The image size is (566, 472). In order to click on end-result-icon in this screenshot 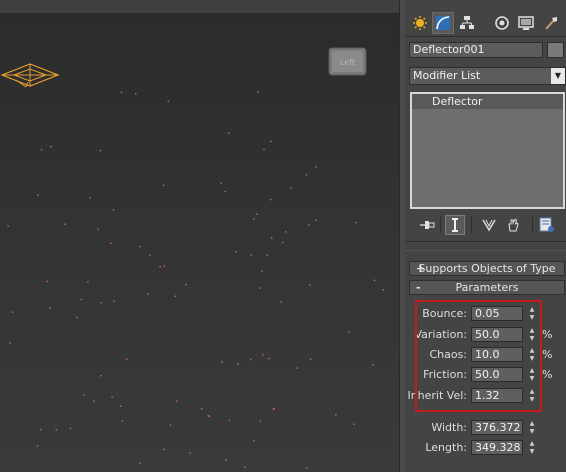, I will do `click(455, 225)`.